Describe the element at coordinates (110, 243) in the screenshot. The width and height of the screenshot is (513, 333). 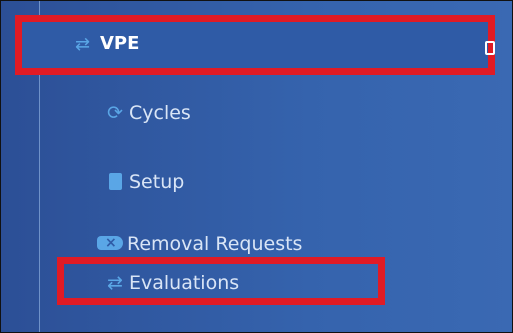
I see `ticket-x-icon` at that location.